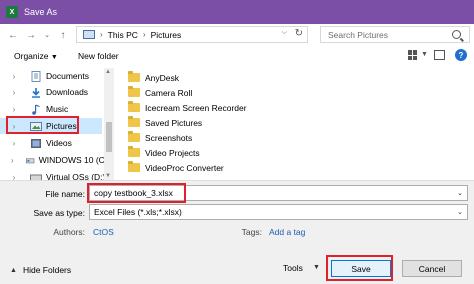 The width and height of the screenshot is (474, 284). I want to click on save-as-type-value: Excel Files (*.xls;*.xlsx), so click(138, 212).